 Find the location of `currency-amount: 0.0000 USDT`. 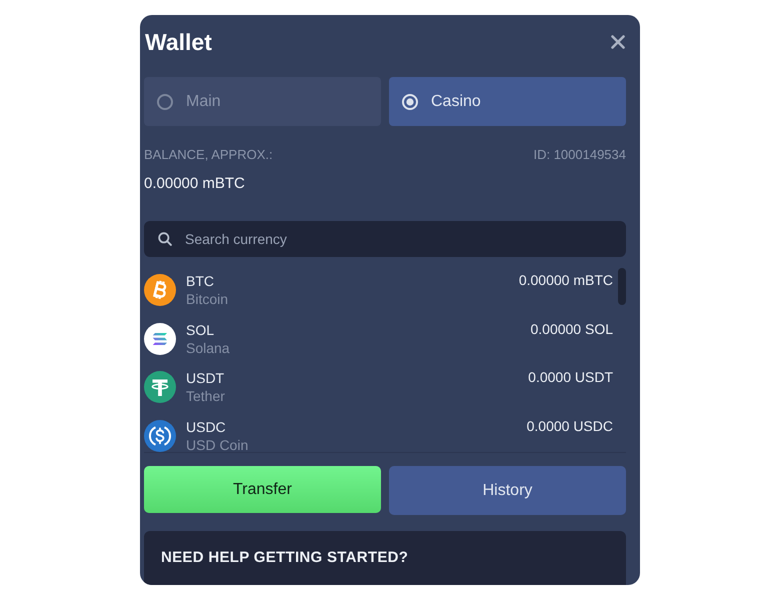

currency-amount: 0.0000 USDT is located at coordinates (570, 377).